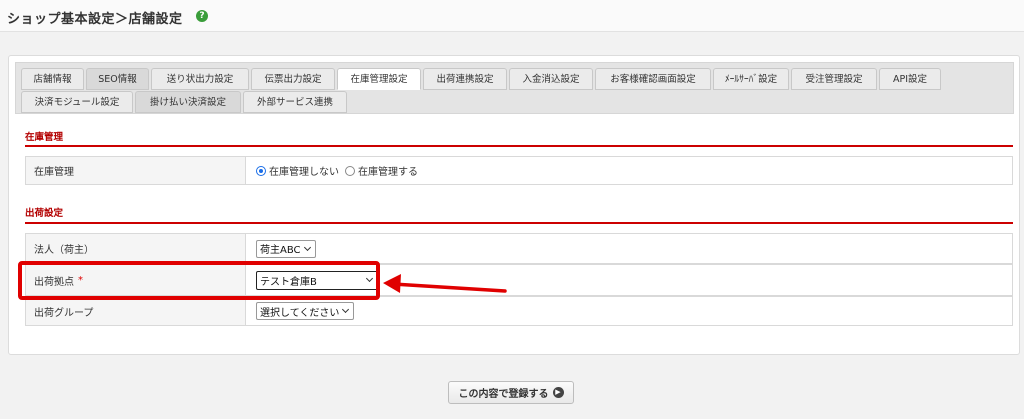  I want to click on tab-shipping-integration: 出荷連携設定, so click(465, 79).